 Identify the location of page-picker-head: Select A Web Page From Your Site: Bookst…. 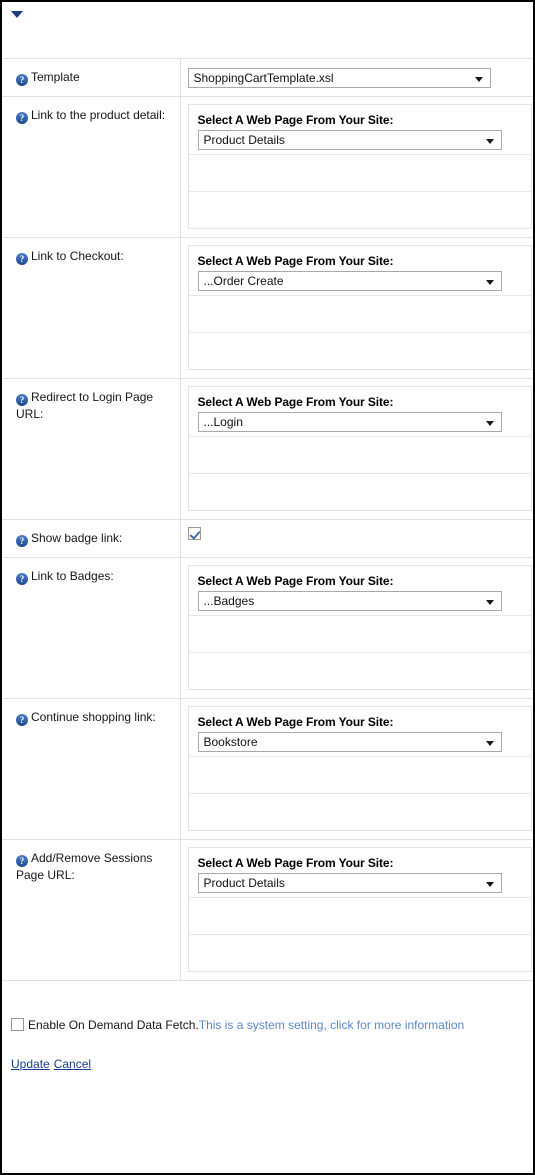
(360, 731).